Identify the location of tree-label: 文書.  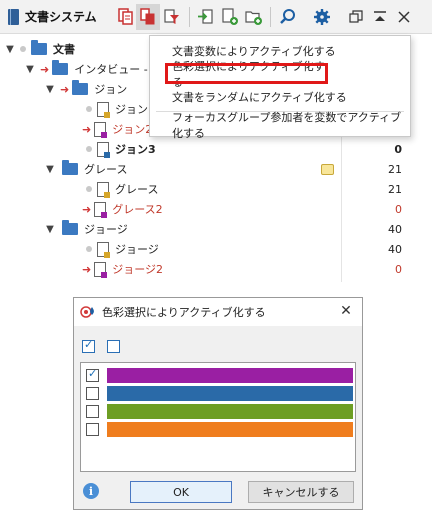
(64, 49).